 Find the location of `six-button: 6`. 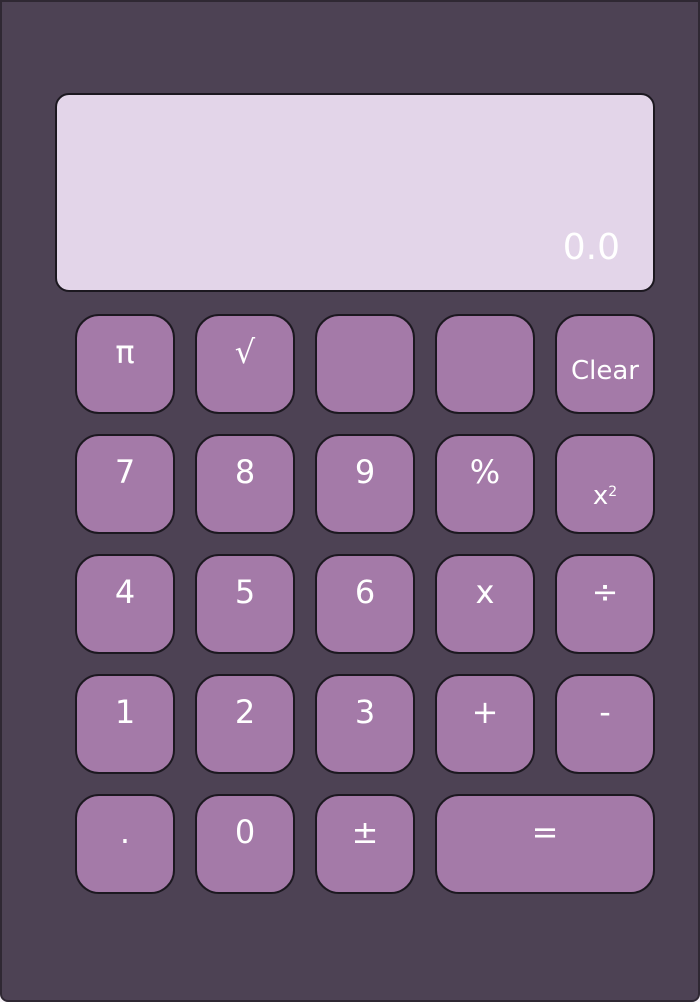

six-button: 6 is located at coordinates (365, 604).